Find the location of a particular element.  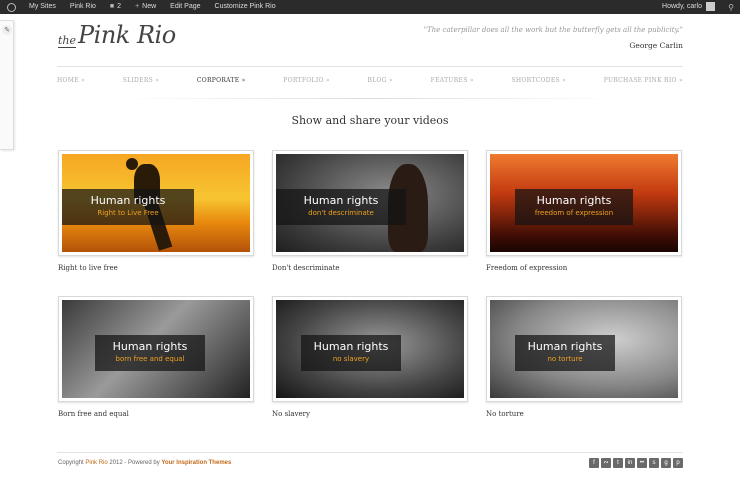

video-thumbnail: Human rights born free and equal is located at coordinates (156, 349).